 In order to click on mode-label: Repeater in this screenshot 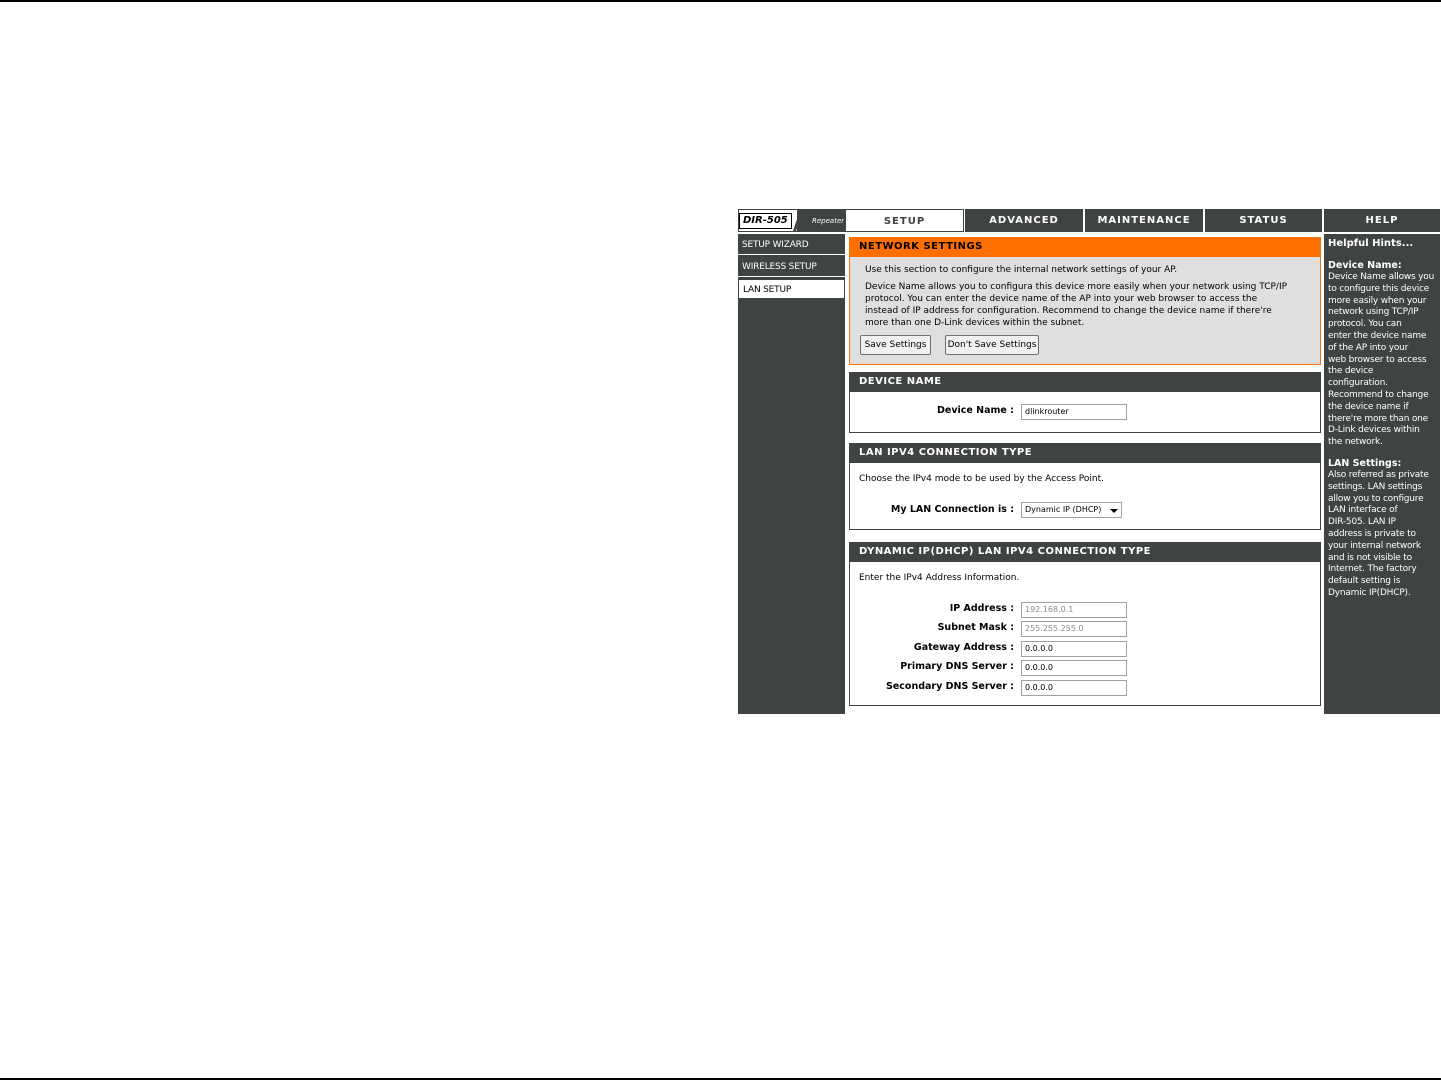, I will do `click(828, 221)`.